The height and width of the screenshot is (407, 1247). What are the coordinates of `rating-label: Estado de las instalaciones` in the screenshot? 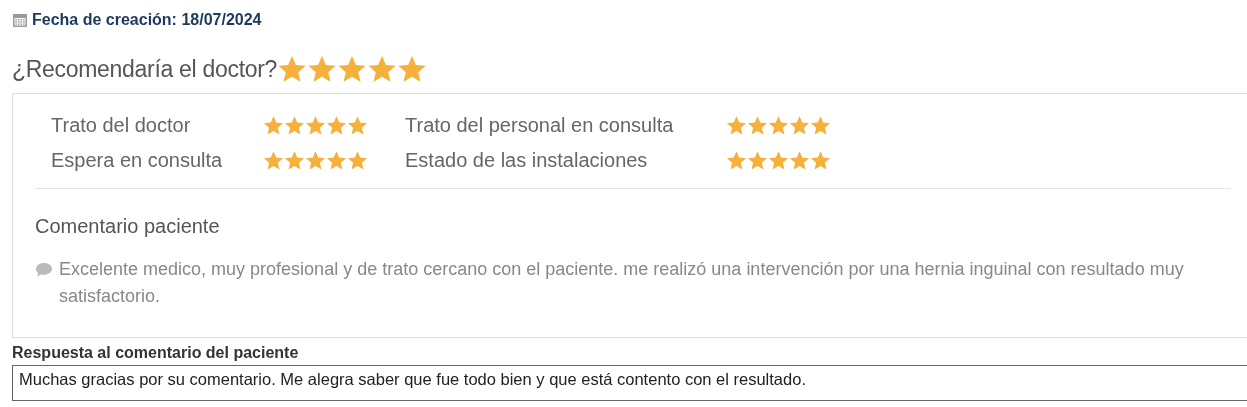 It's located at (527, 160).